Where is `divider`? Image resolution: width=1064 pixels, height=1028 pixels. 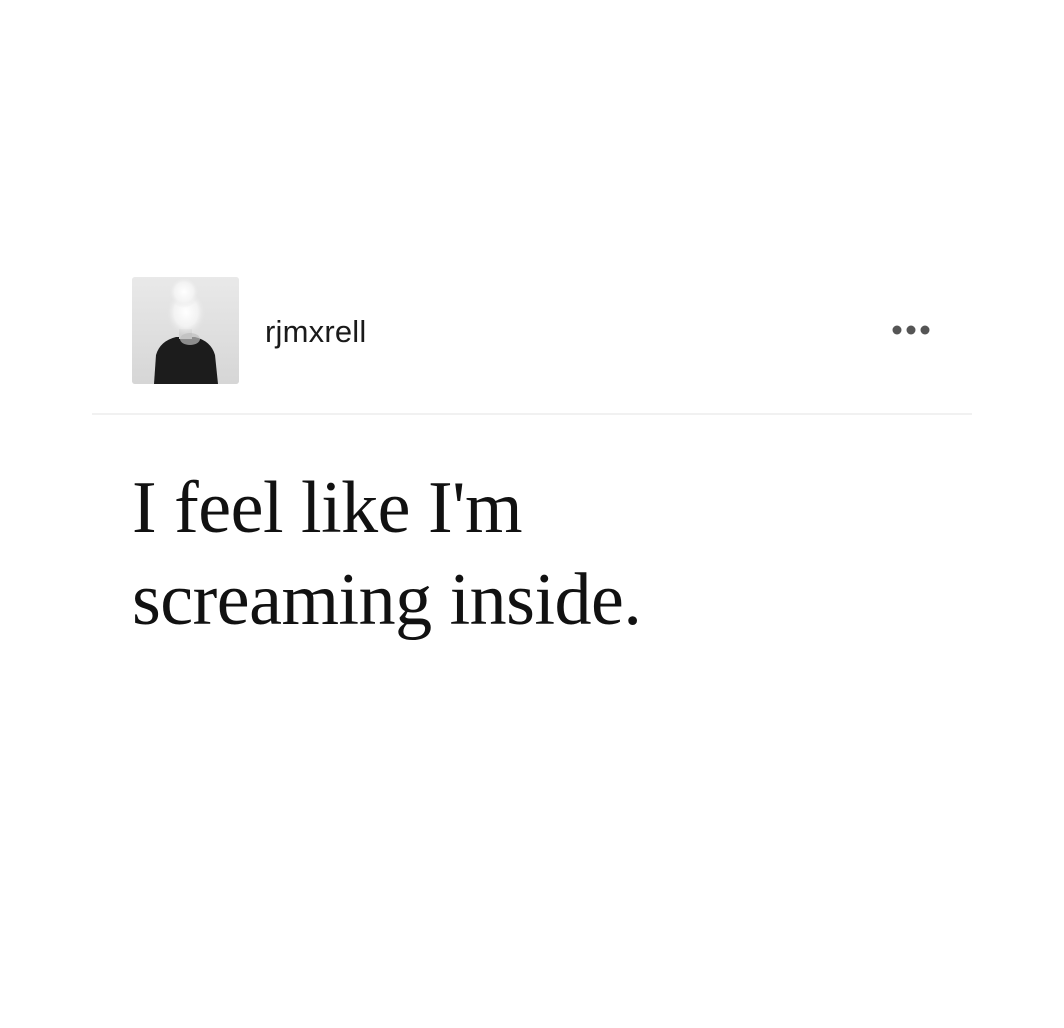 divider is located at coordinates (532, 414).